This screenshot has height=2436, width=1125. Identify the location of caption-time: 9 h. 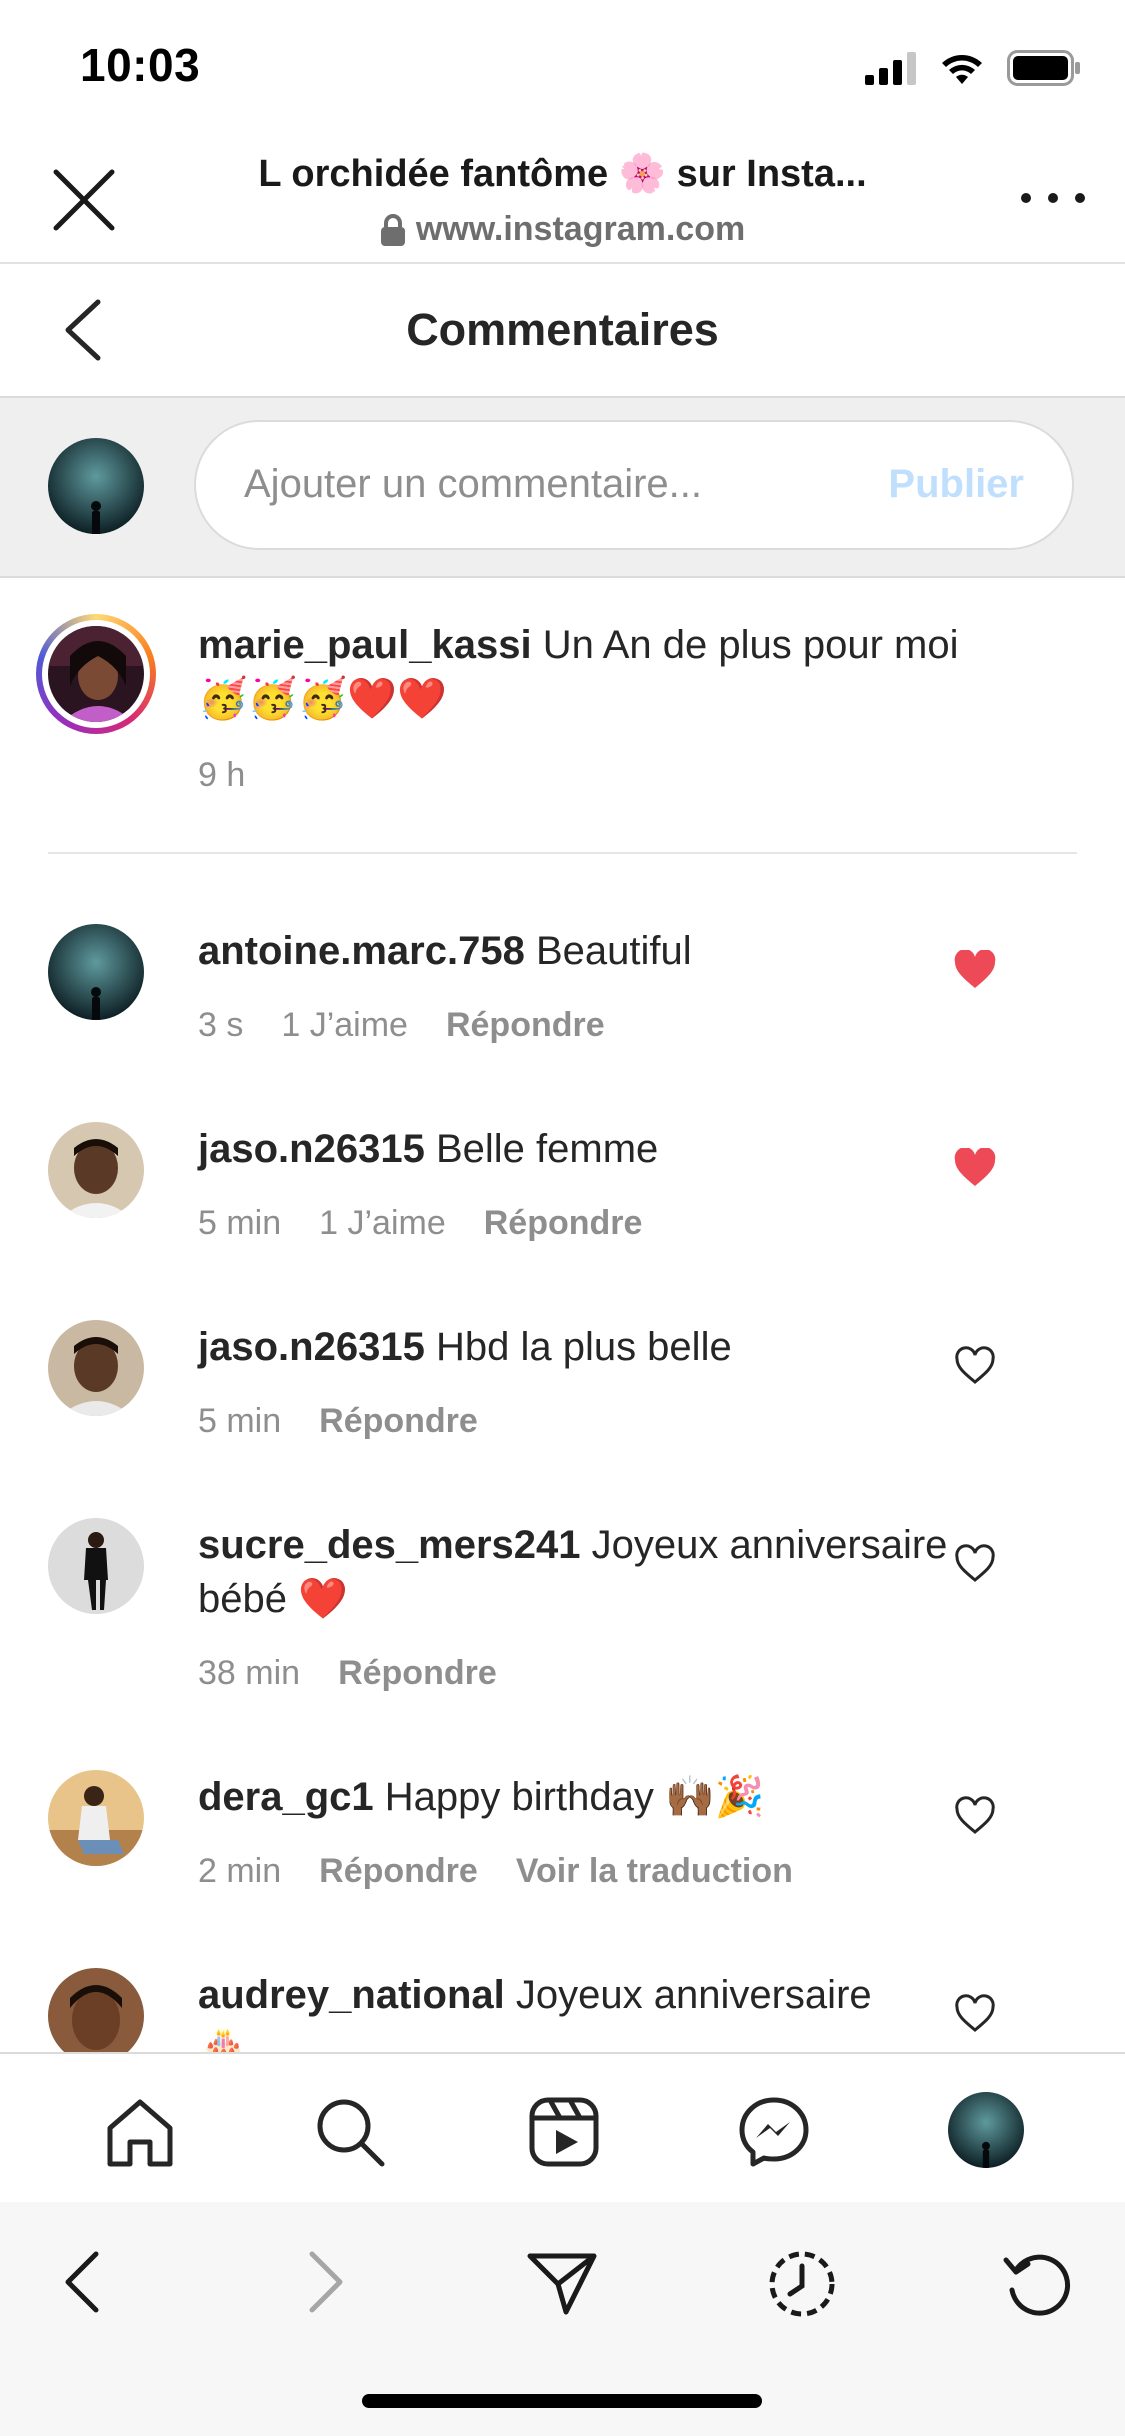
(222, 775).